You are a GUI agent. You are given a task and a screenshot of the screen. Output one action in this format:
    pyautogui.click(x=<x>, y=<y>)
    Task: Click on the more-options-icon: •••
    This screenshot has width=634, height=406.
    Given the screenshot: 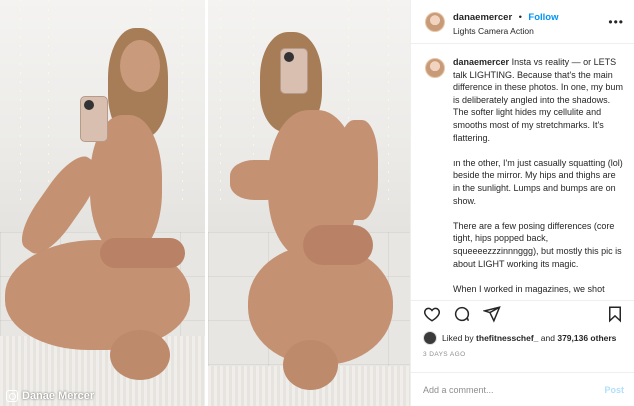 What is the action you would take?
    pyautogui.click(x=616, y=22)
    